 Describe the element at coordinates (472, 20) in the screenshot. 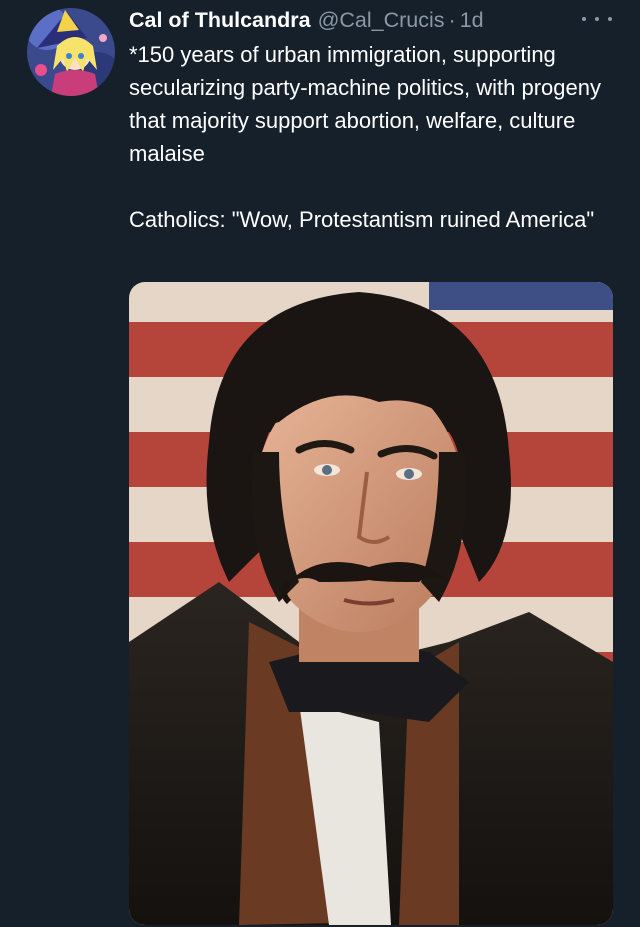

I see `timestamp: 1d` at that location.